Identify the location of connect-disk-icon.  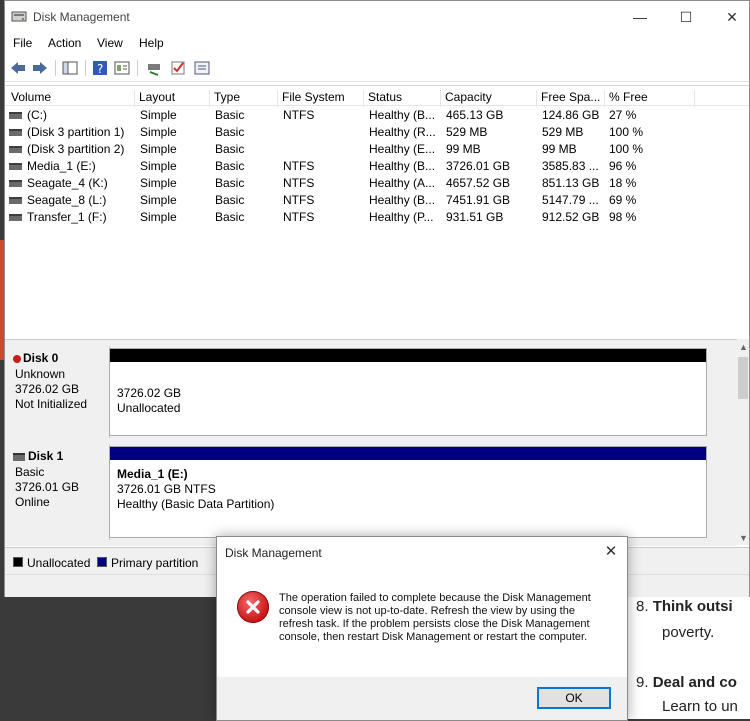
(154, 68).